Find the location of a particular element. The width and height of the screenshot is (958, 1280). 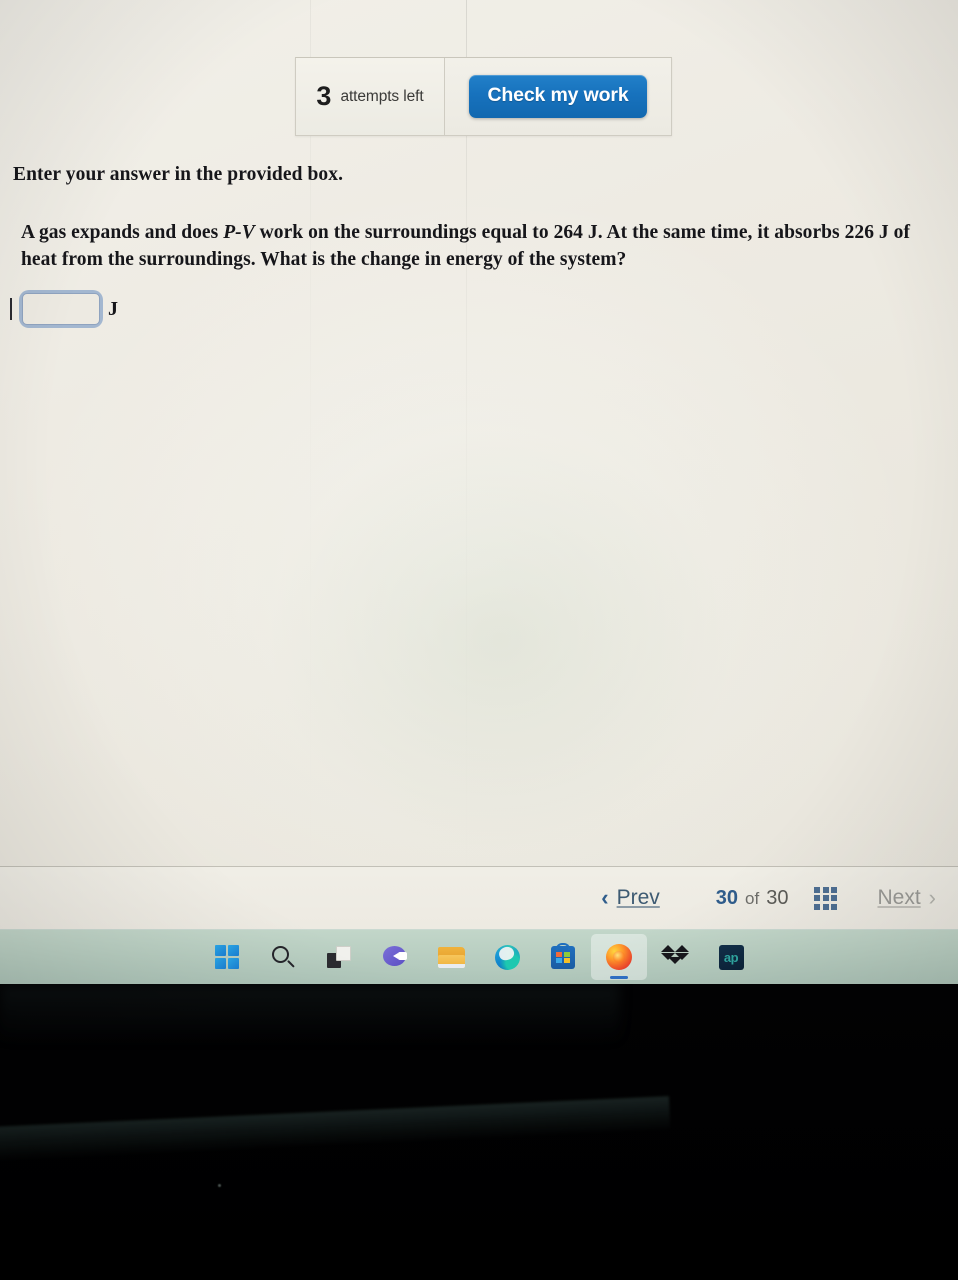

windows-taskbar: ap is located at coordinates (479, 956).